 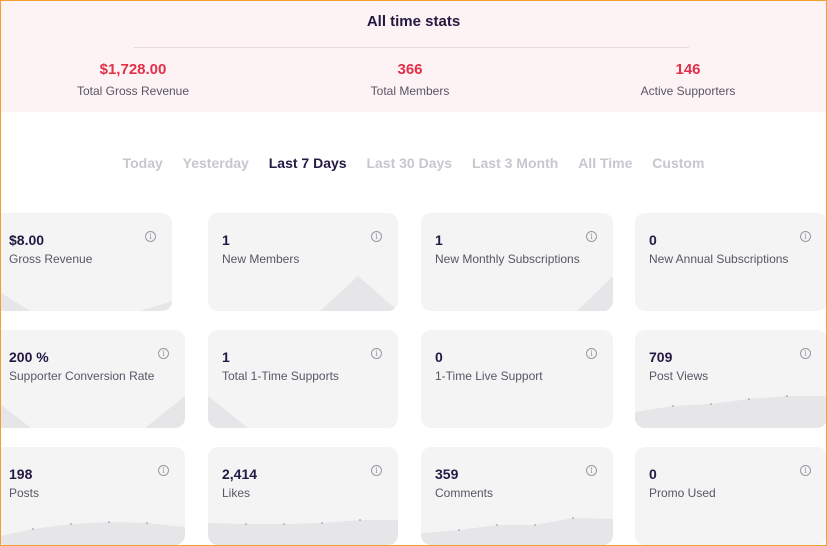 What do you see at coordinates (27, 240) in the screenshot?
I see `card-value: $8.00` at bounding box center [27, 240].